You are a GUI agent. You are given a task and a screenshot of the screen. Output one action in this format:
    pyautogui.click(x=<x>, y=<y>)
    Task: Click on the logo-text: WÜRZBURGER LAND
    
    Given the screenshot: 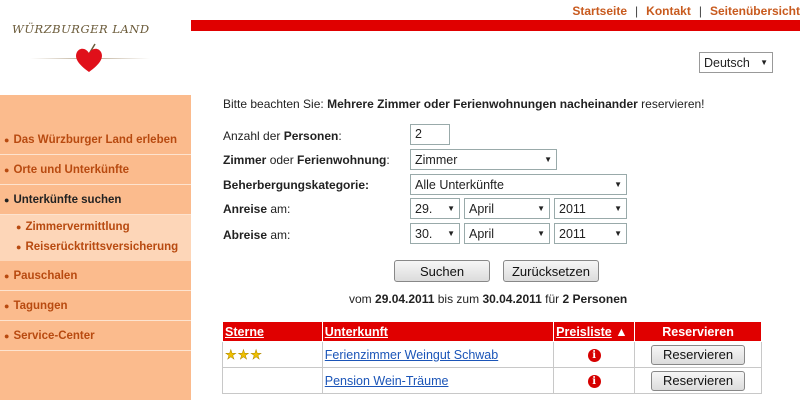 What is the action you would take?
    pyautogui.click(x=81, y=29)
    